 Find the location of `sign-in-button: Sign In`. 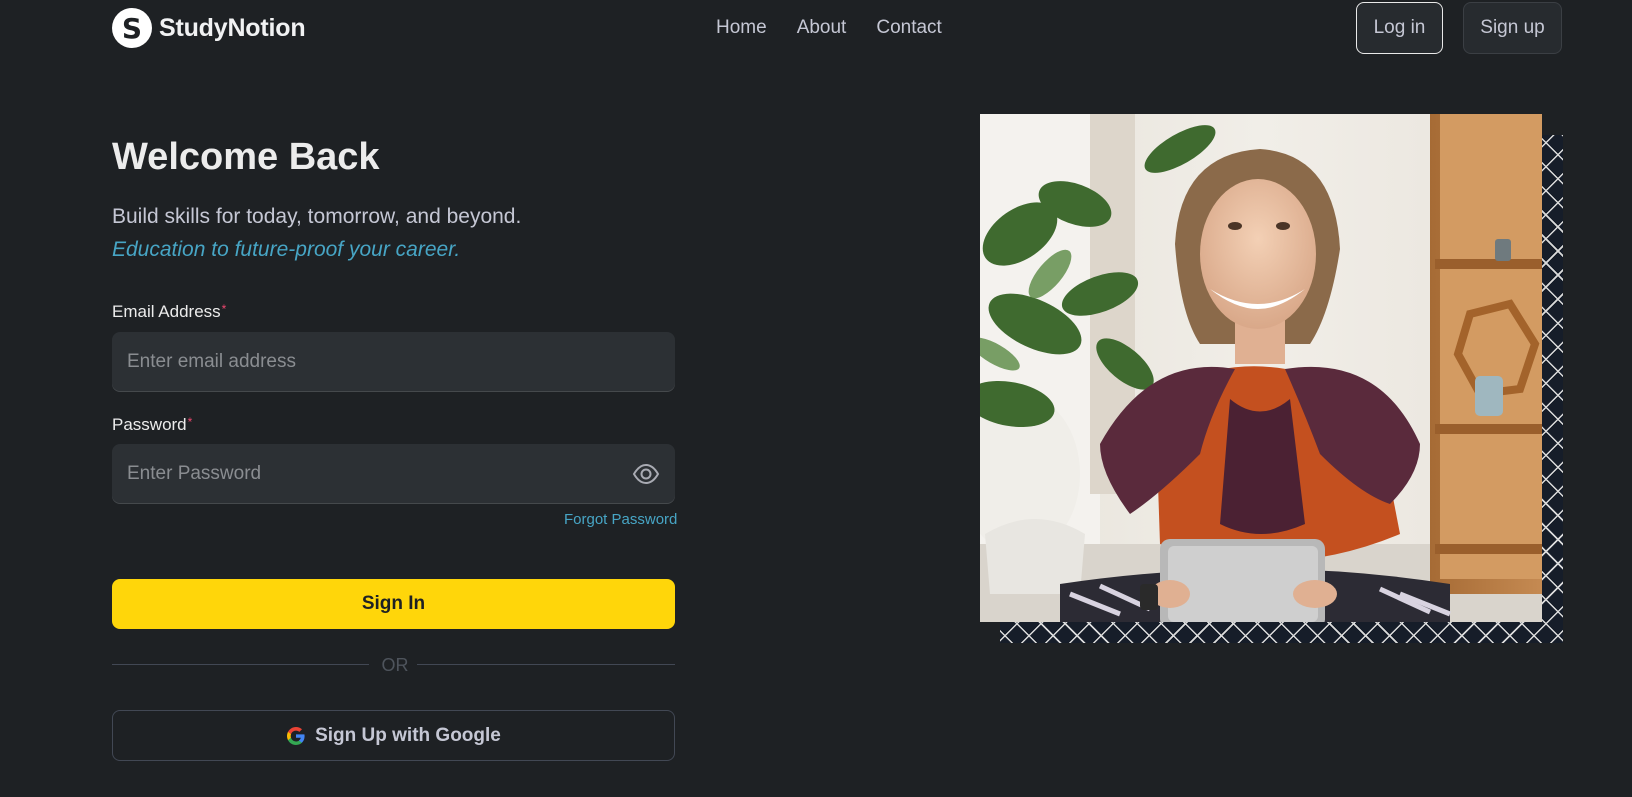

sign-in-button: Sign In is located at coordinates (393, 604).